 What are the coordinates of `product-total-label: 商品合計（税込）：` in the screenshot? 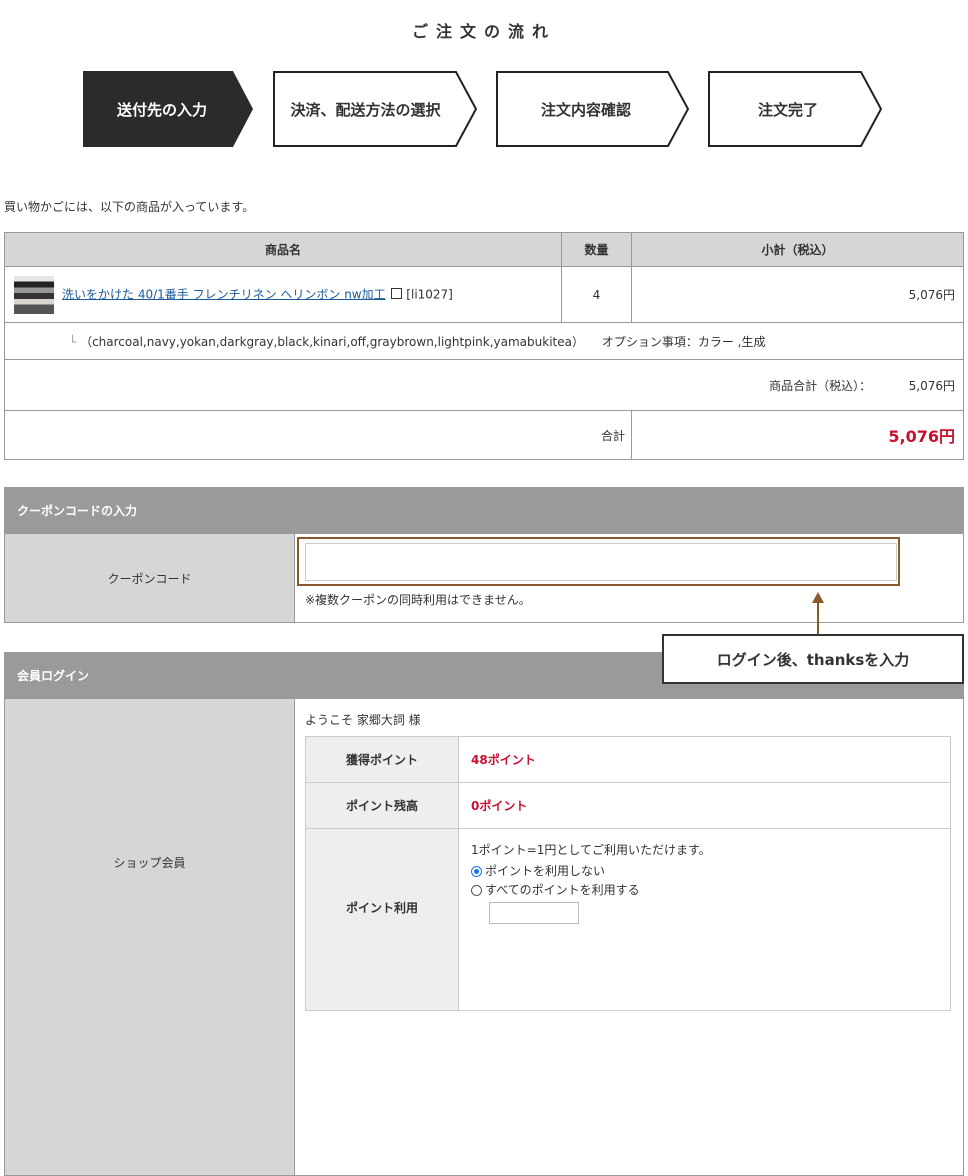 It's located at (820, 385).